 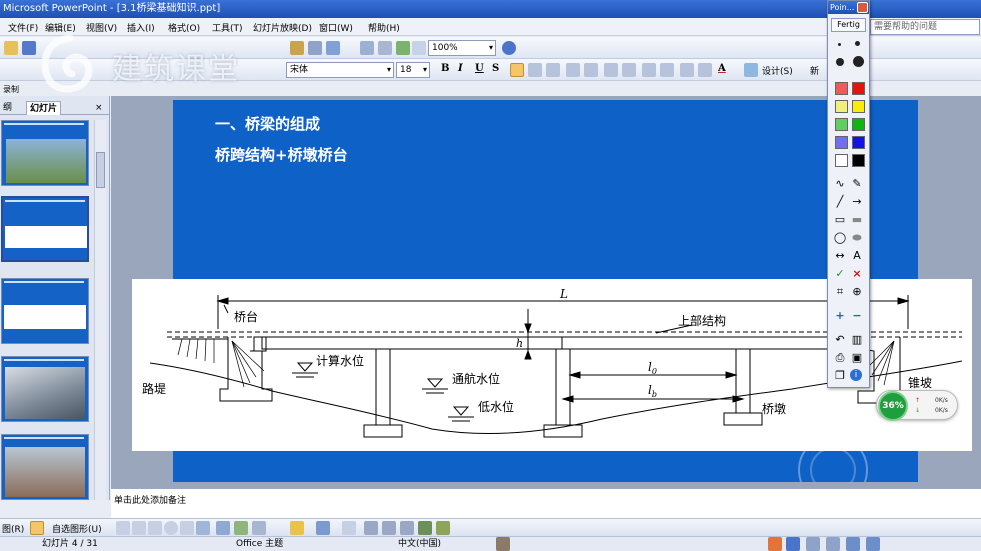 I want to click on open-icon, so click(x=11, y=48).